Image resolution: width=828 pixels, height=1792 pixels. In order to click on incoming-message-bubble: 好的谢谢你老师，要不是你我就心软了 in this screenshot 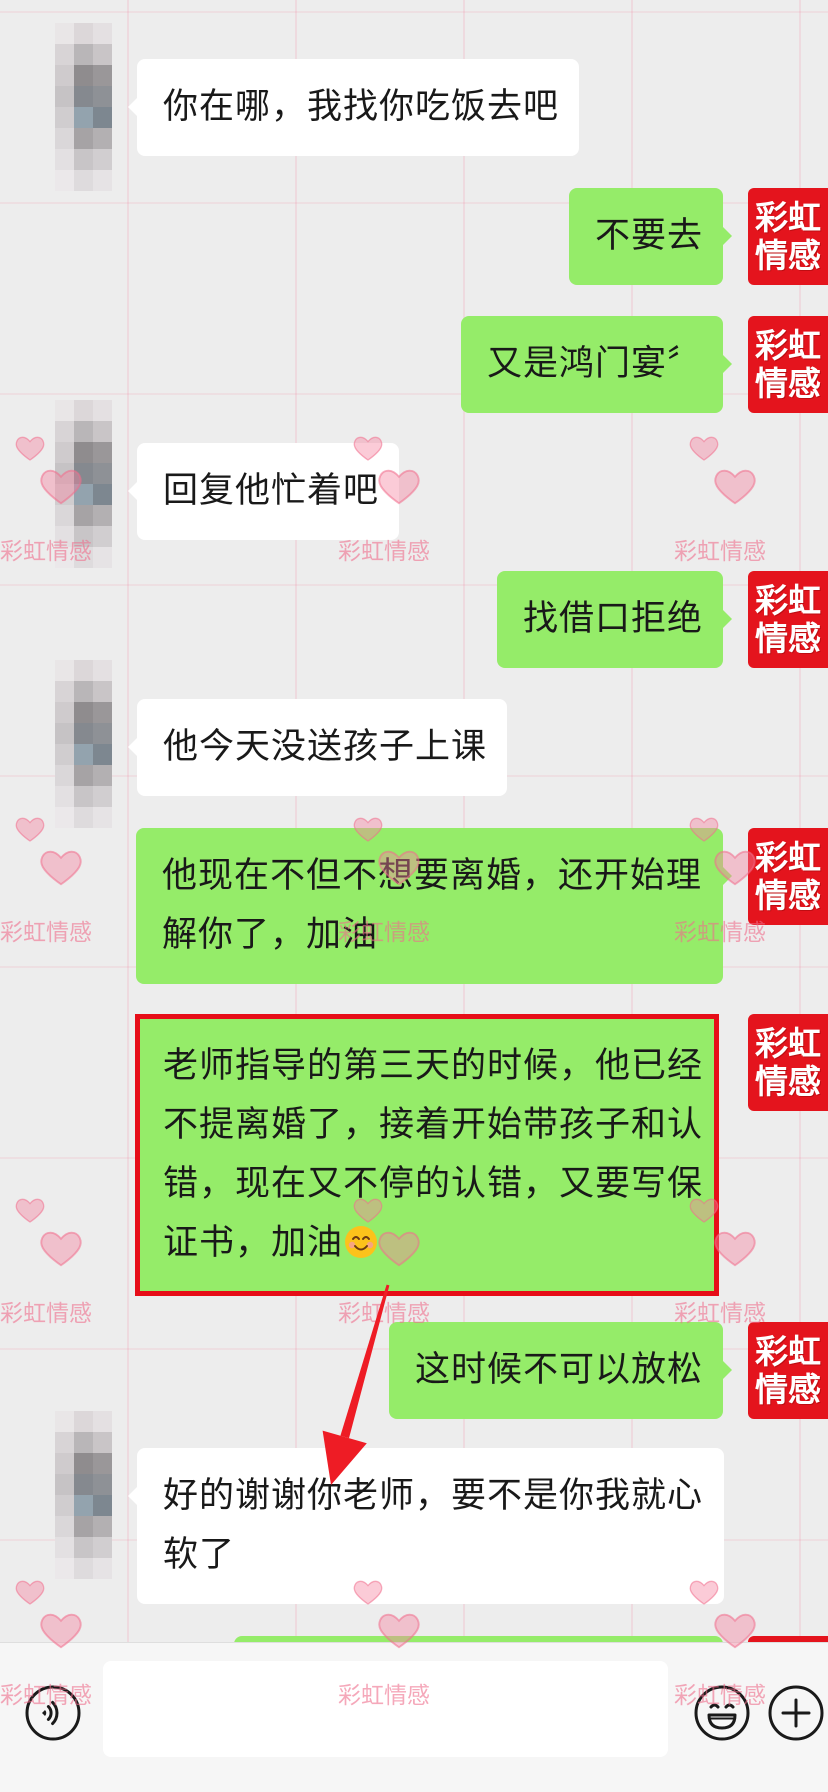, I will do `click(426, 1526)`.